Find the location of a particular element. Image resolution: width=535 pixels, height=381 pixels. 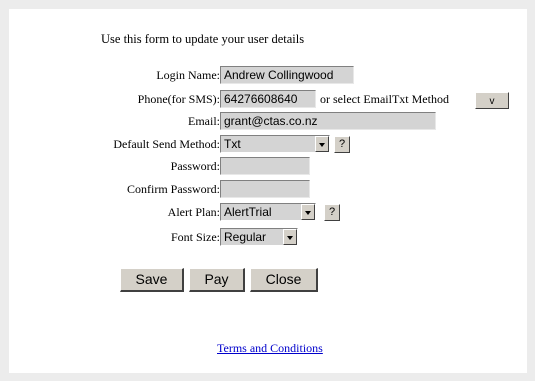

email-txt-method-button: v is located at coordinates (492, 100).